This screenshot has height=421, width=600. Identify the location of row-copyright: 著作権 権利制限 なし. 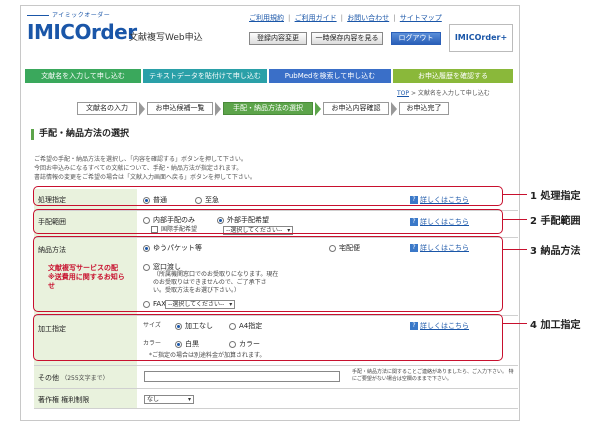
(276, 399).